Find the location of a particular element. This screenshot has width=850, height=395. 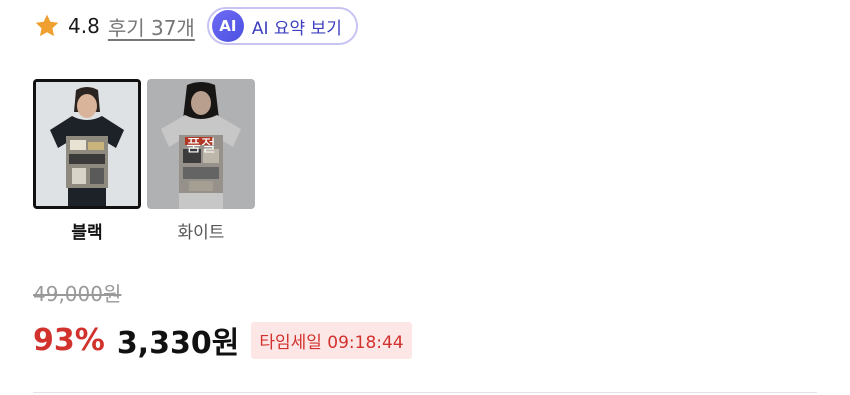

ai-summary-label: AI 요약 보기 is located at coordinates (296, 28).